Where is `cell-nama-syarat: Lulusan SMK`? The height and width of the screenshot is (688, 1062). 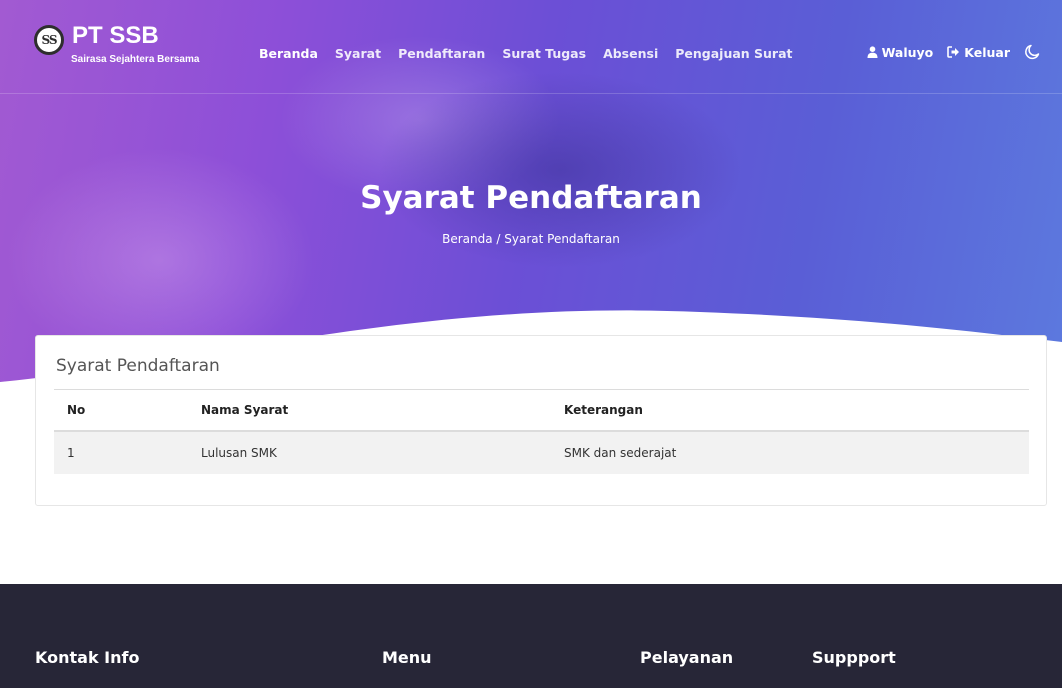
cell-nama-syarat: Lulusan SMK is located at coordinates (239, 453).